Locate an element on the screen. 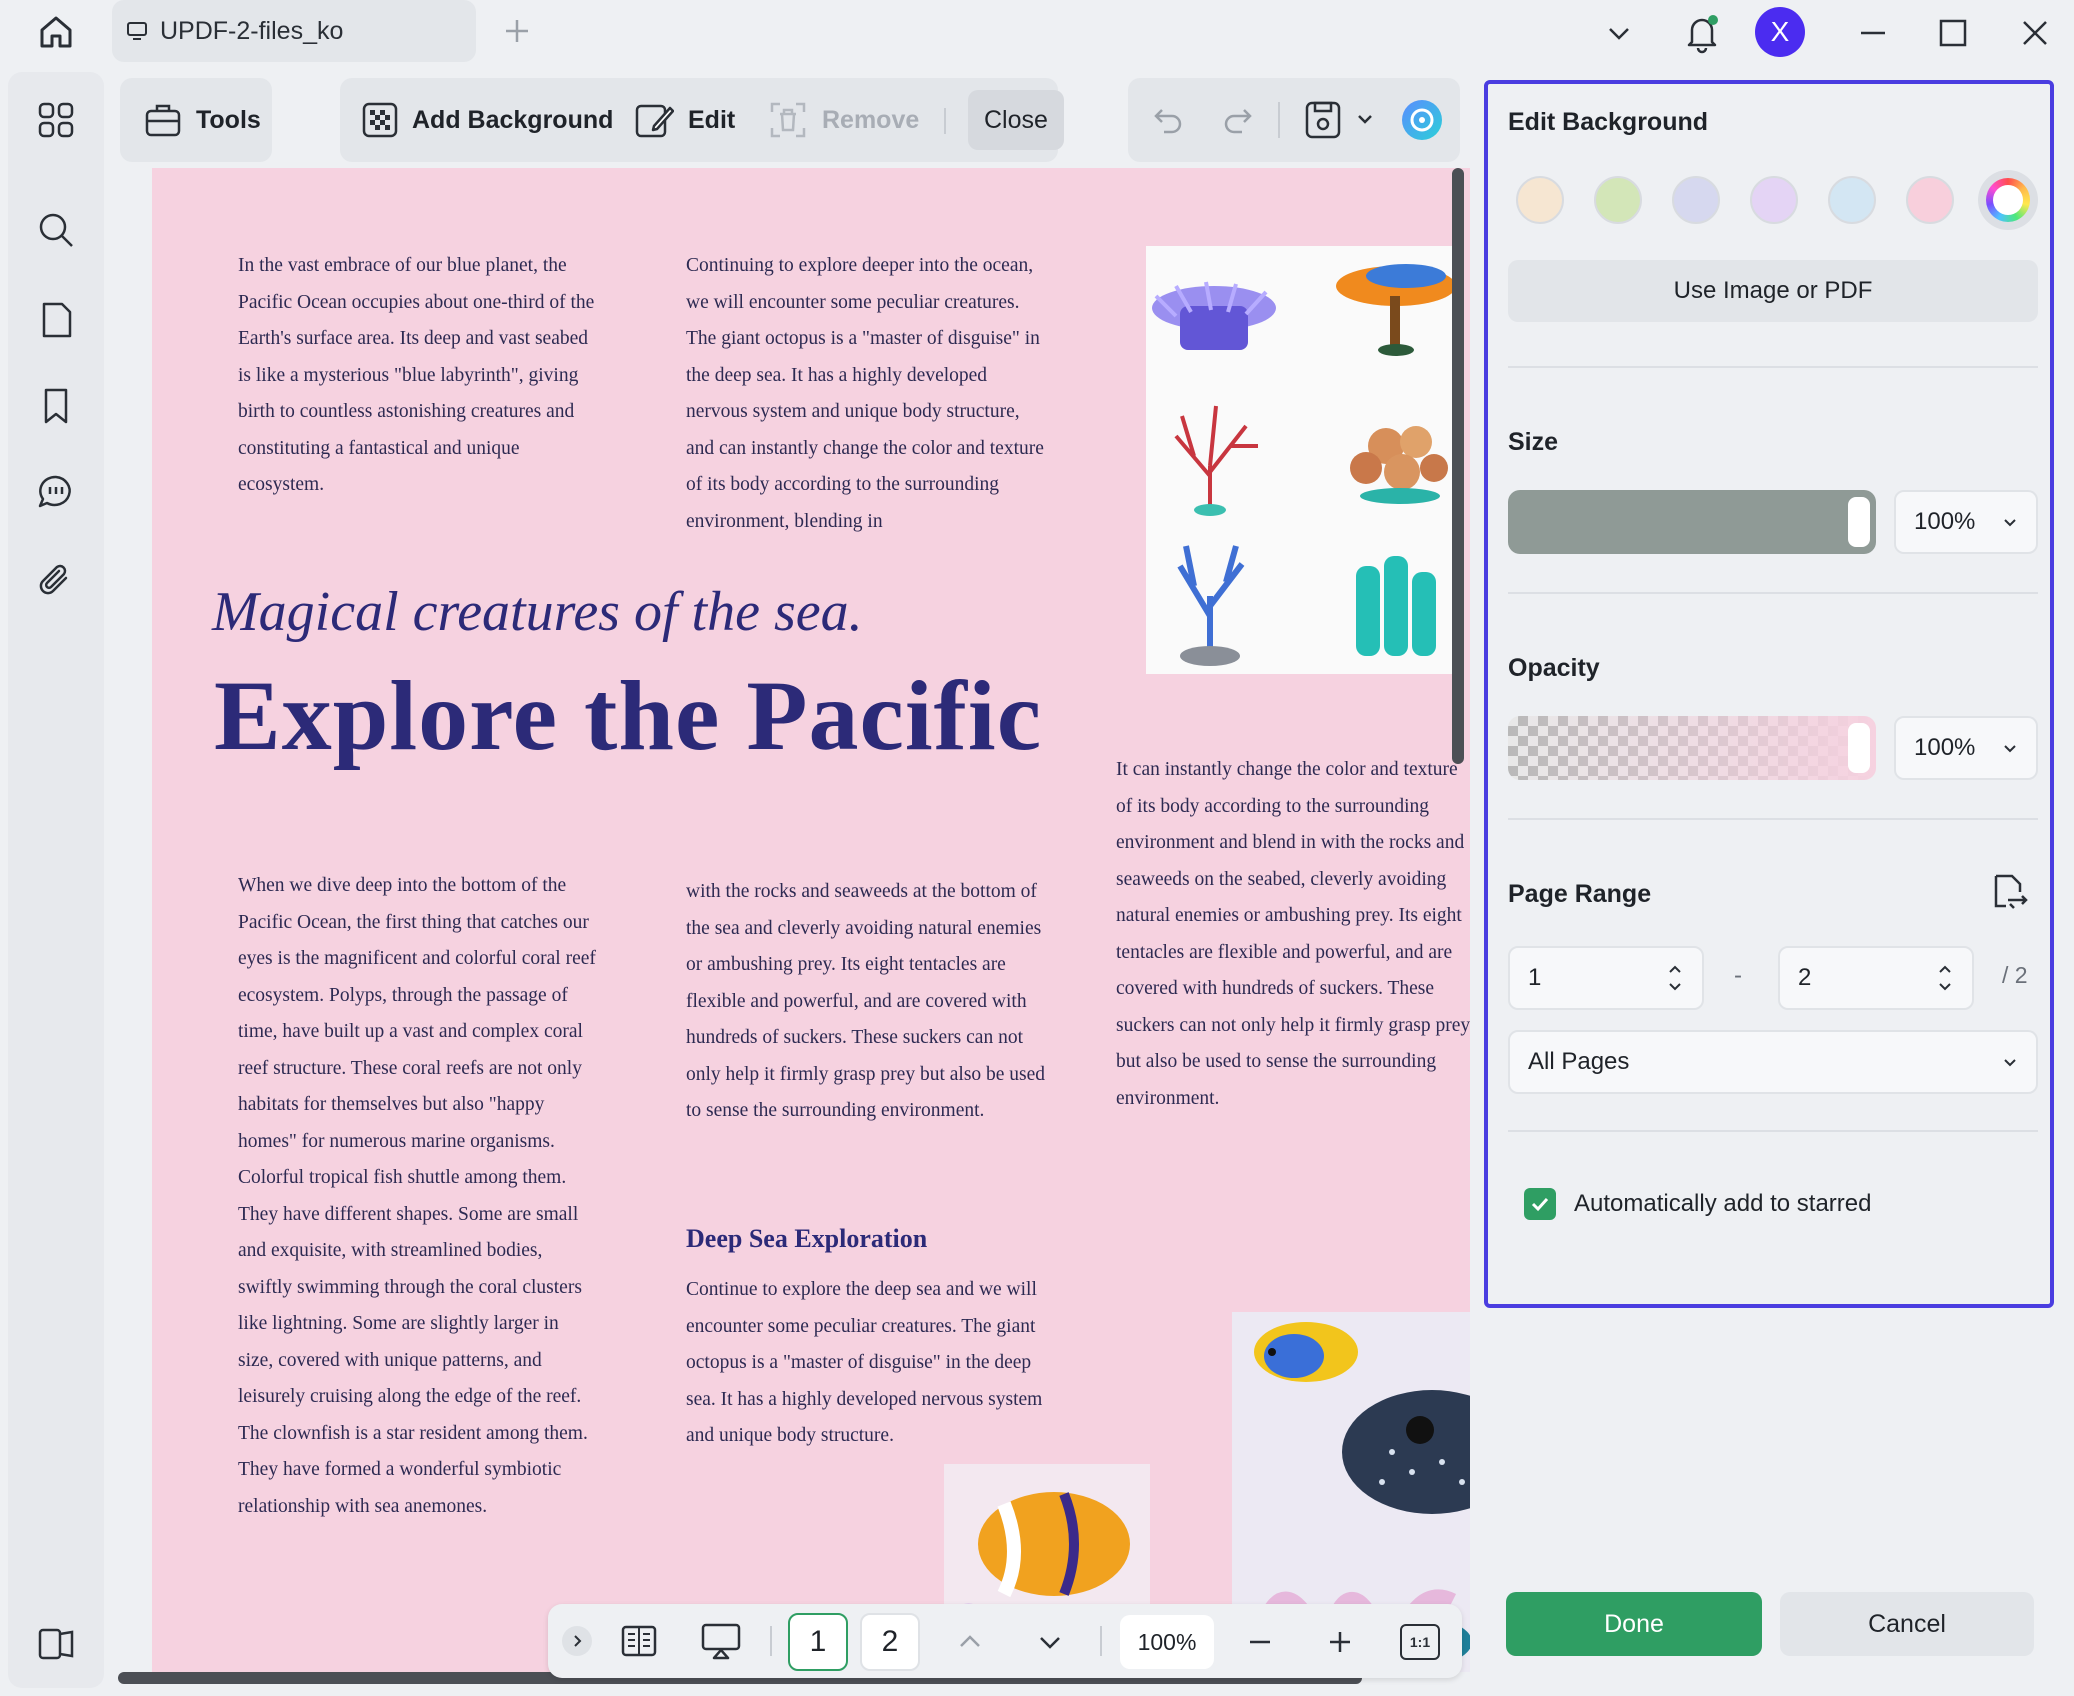 The width and height of the screenshot is (2074, 1696). tools-group: Tools is located at coordinates (196, 120).